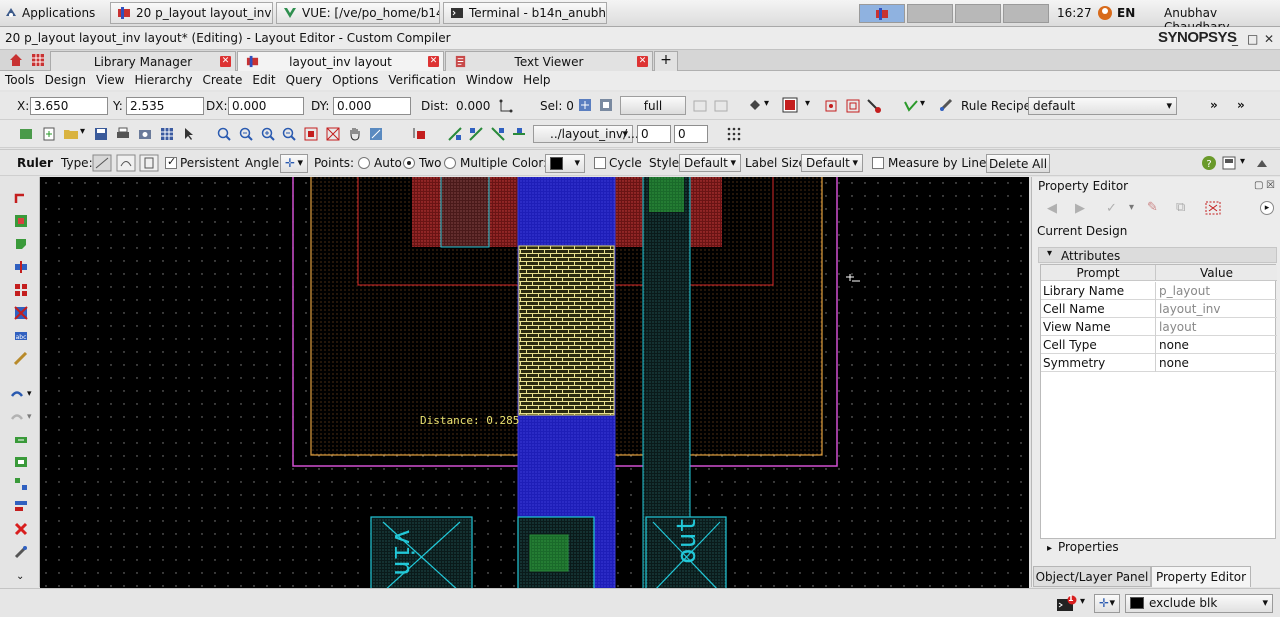 The height and width of the screenshot is (617, 1280). Describe the element at coordinates (1052, 208) in the screenshot. I see `back-icon: ◀` at that location.